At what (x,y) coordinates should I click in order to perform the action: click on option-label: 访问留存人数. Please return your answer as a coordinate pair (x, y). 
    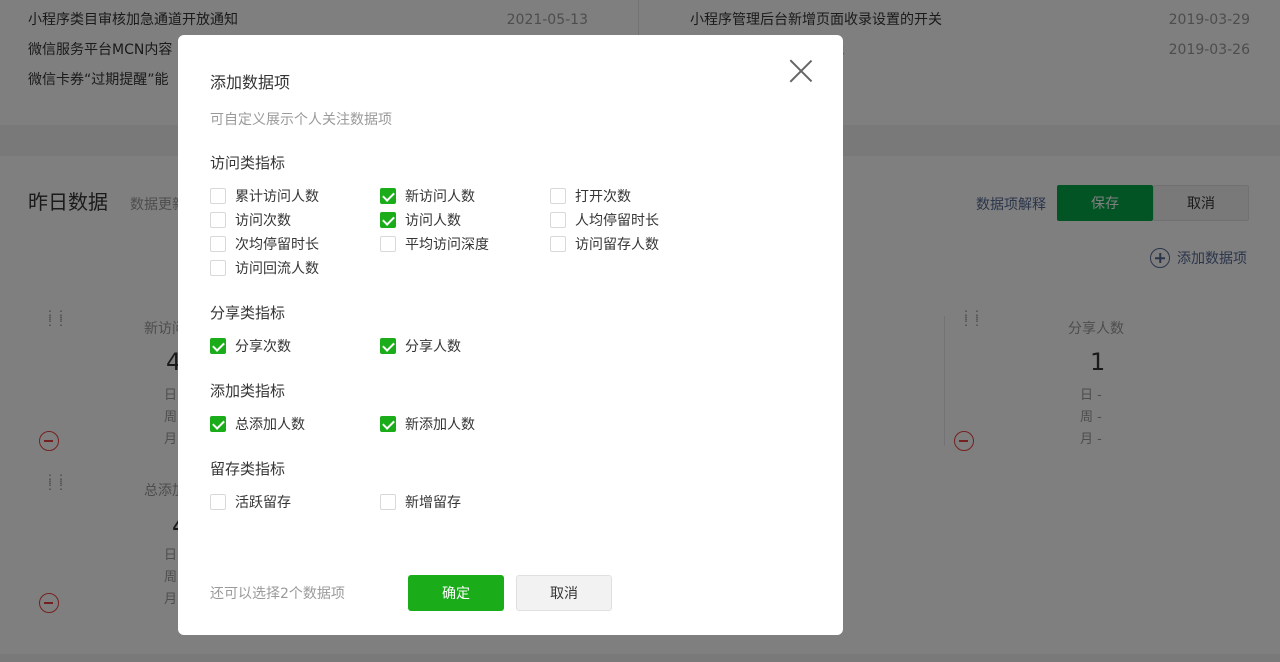
    Looking at the image, I should click on (617, 245).